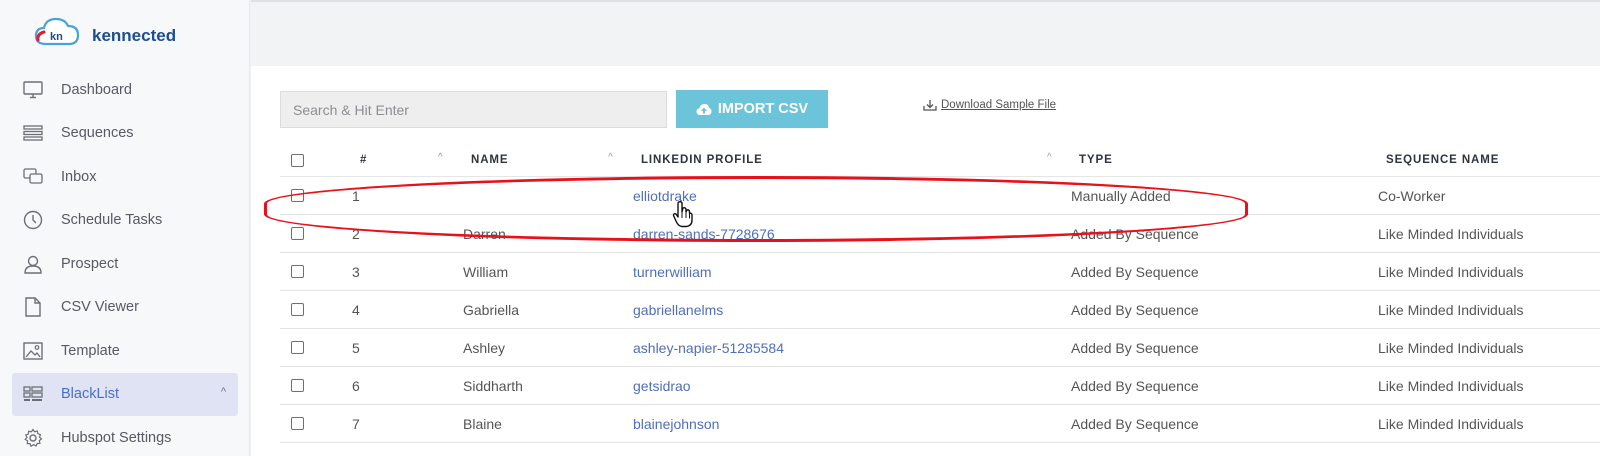  I want to click on gear-icon, so click(33, 438).